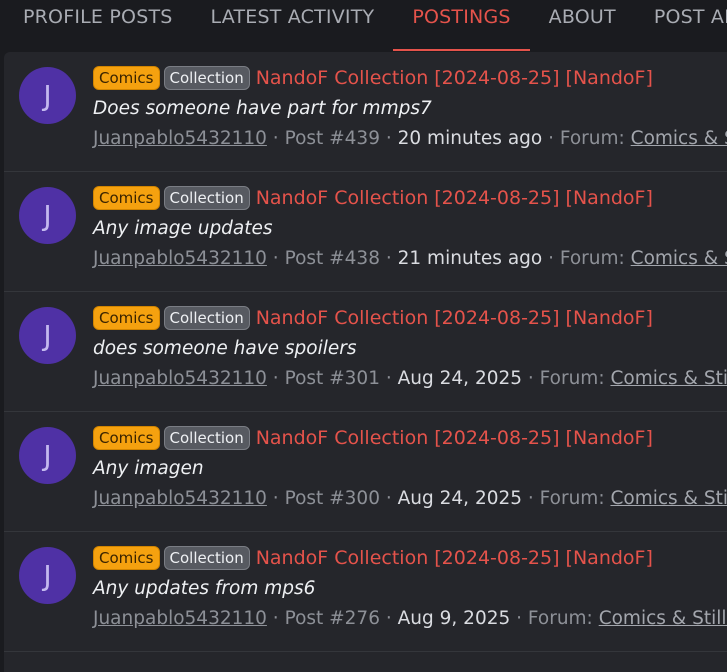  What do you see at coordinates (461, 25) in the screenshot?
I see `tab-postings: POSTINGS` at bounding box center [461, 25].